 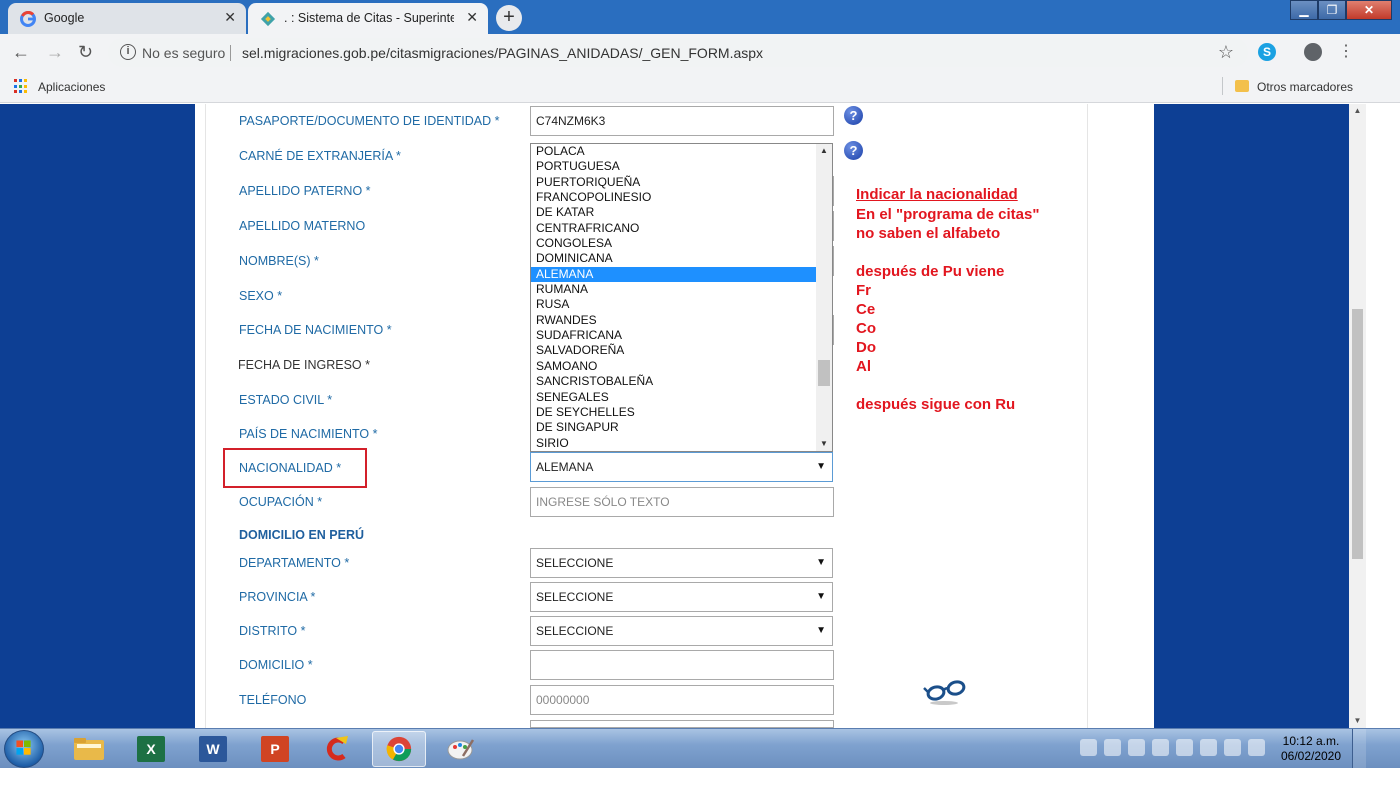 I want to click on departamento-select: SELECCIONE ▼, so click(x=681, y=563).